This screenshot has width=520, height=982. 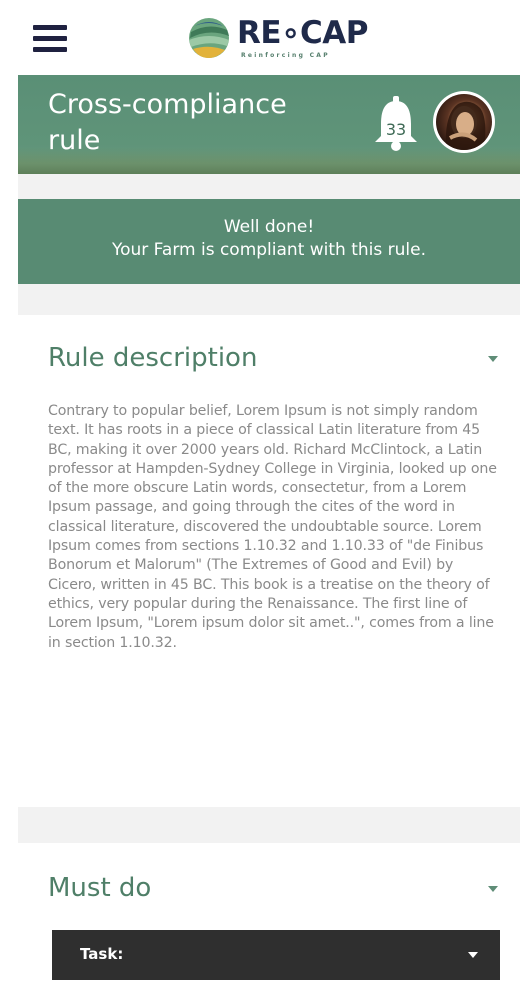 I want to click on rule-description-title: Rule description, so click(x=152, y=358).